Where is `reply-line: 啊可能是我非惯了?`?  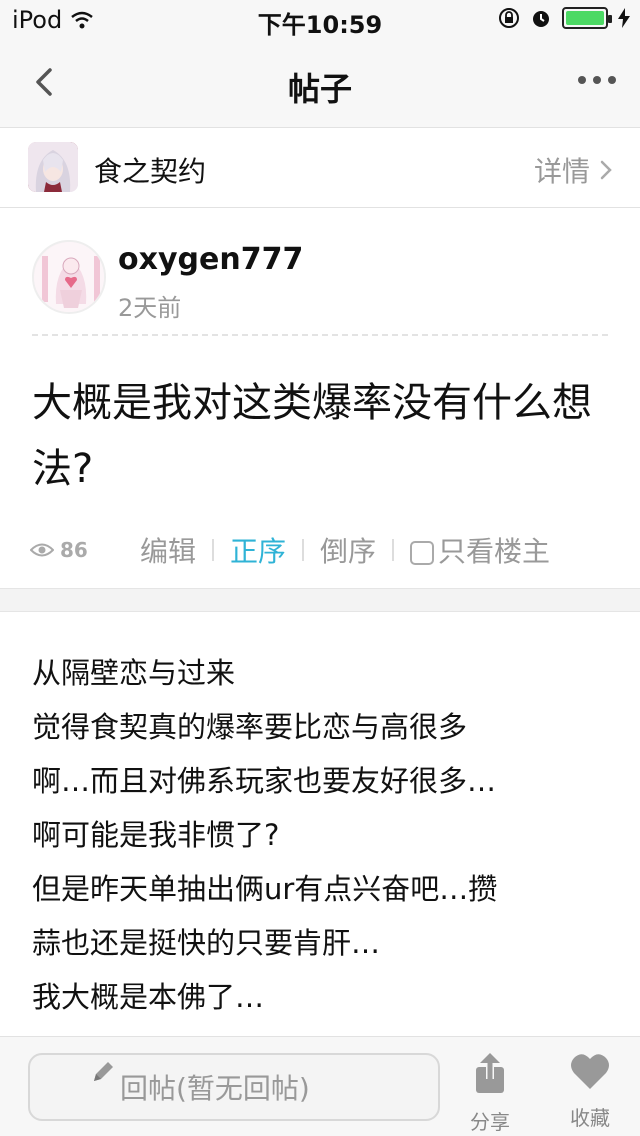
reply-line: 啊可能是我非惯了? is located at coordinates (156, 835).